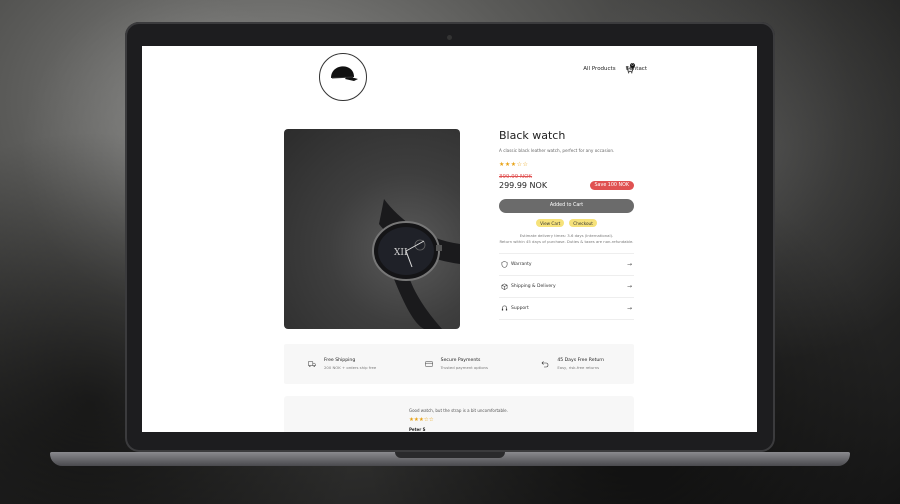 Image resolution: width=900 pixels, height=504 pixels. Describe the element at coordinates (521, 264) in the screenshot. I see `accordion-label: Warranty` at that location.